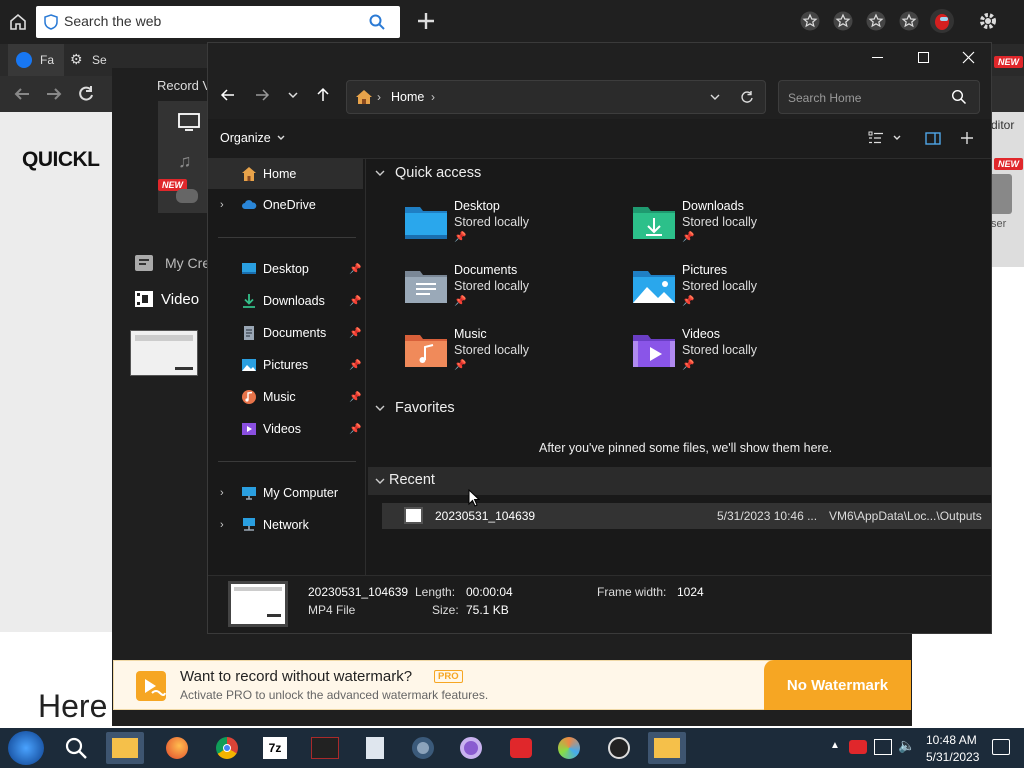  What do you see at coordinates (189, 122) in the screenshot?
I see `screen-record-icon` at bounding box center [189, 122].